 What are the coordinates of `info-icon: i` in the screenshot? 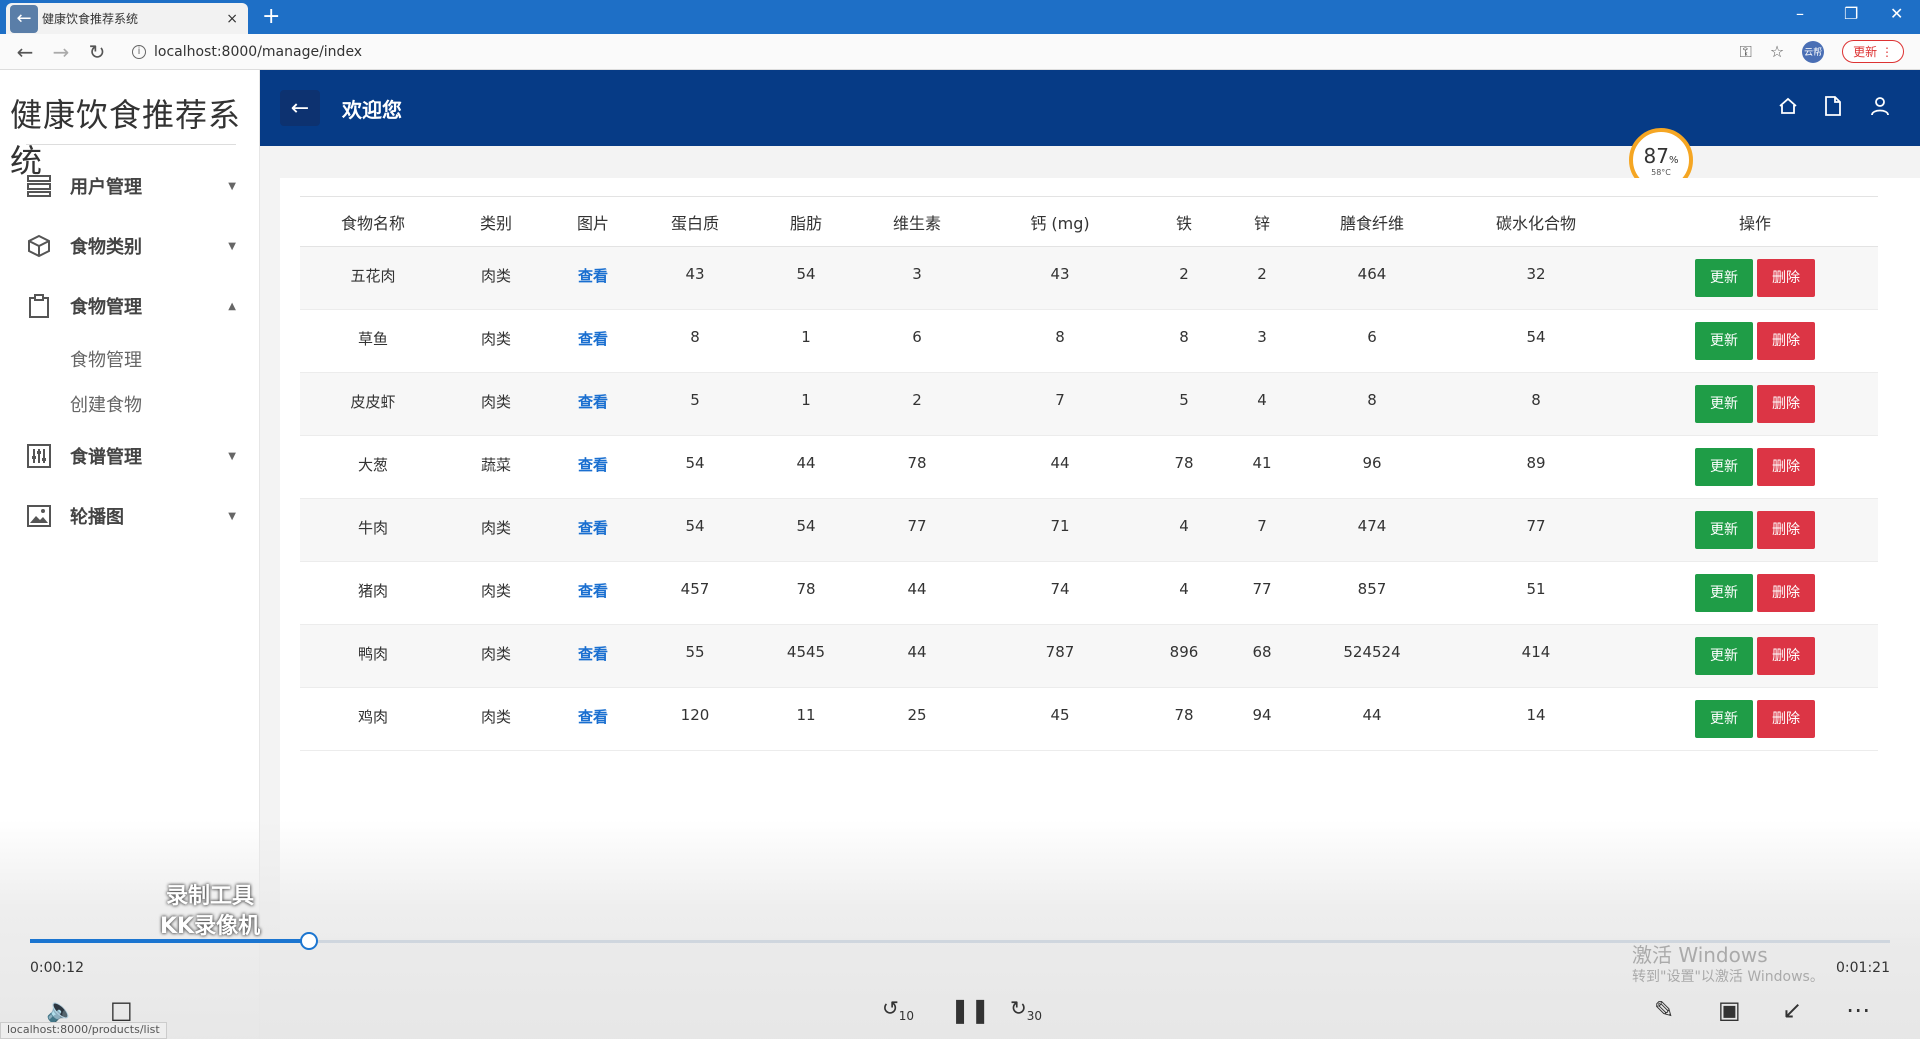 It's located at (139, 51).